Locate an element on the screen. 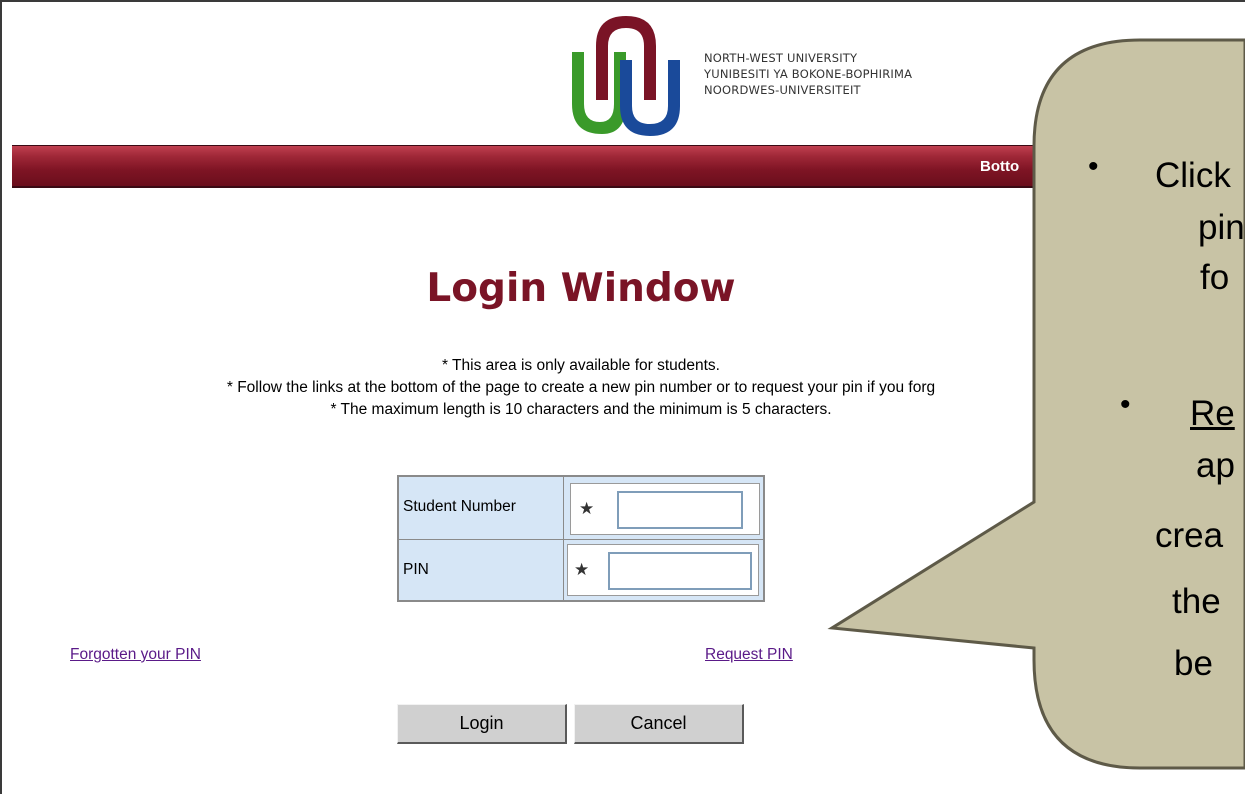 The height and width of the screenshot is (794, 1245). callout-text: Re is located at coordinates (1212, 413).